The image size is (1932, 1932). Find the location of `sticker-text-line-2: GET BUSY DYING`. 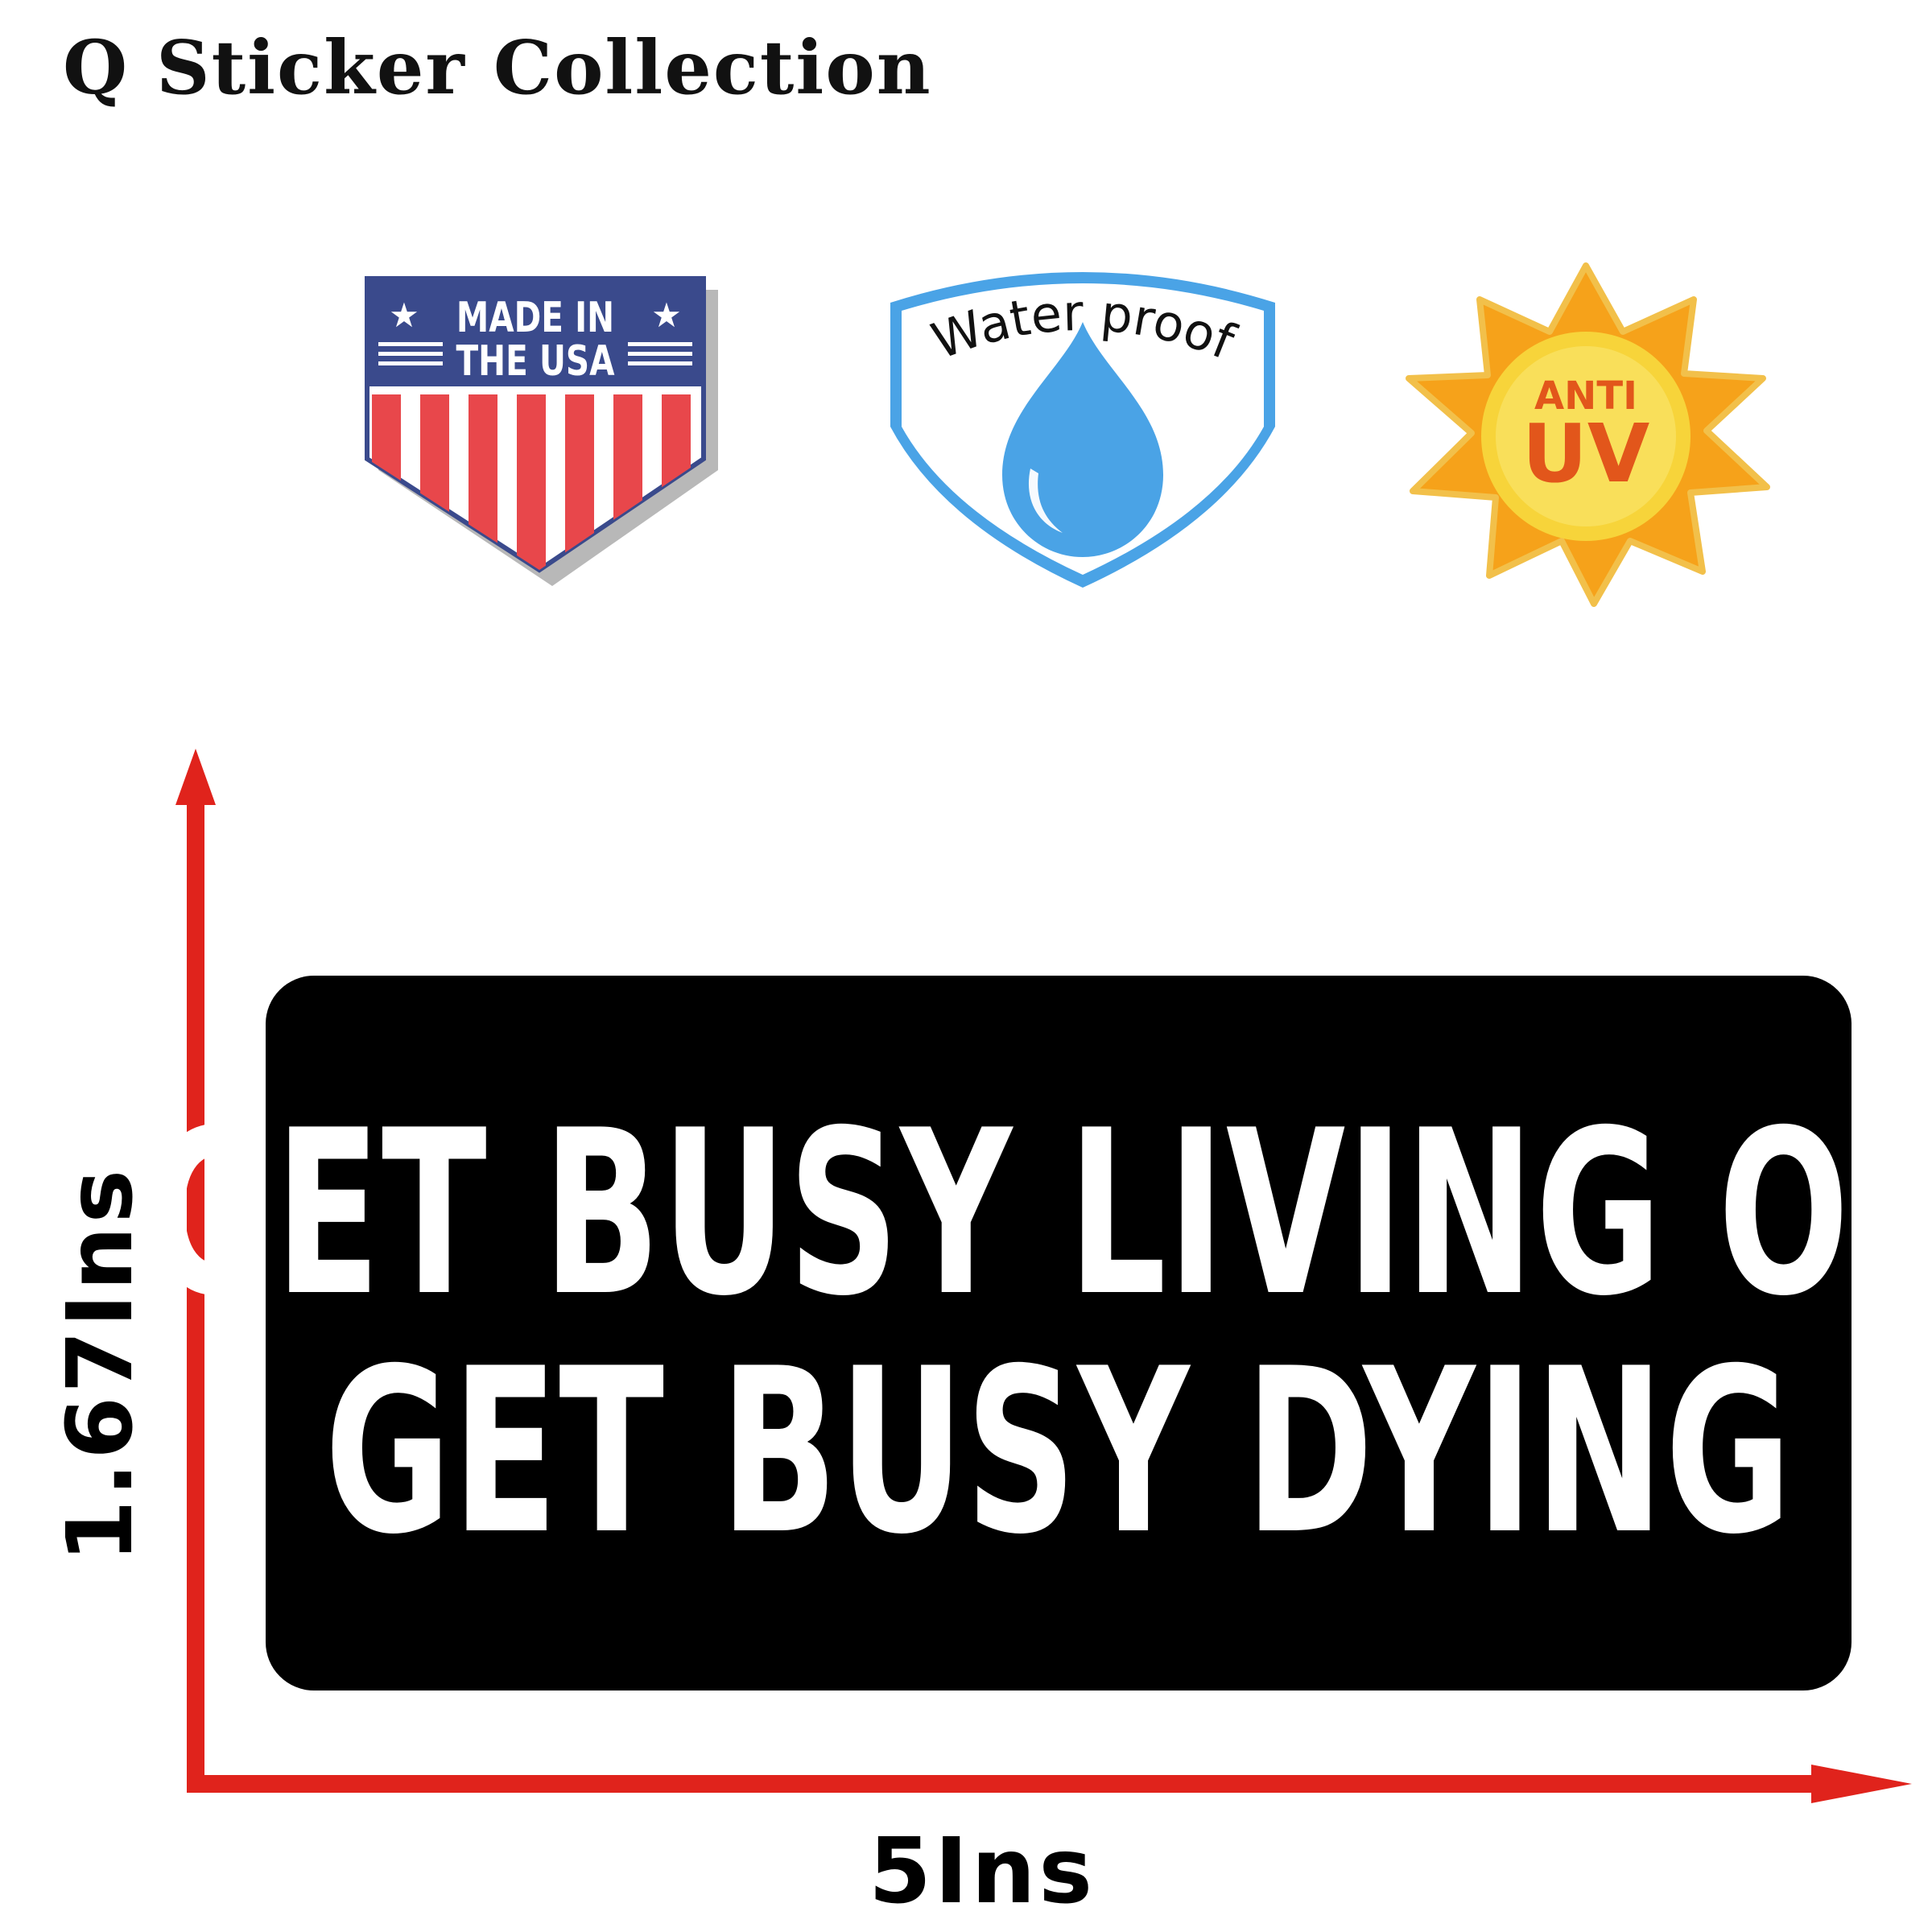

sticker-text-line-2: GET BUSY DYING is located at coordinates (1058, 1451).